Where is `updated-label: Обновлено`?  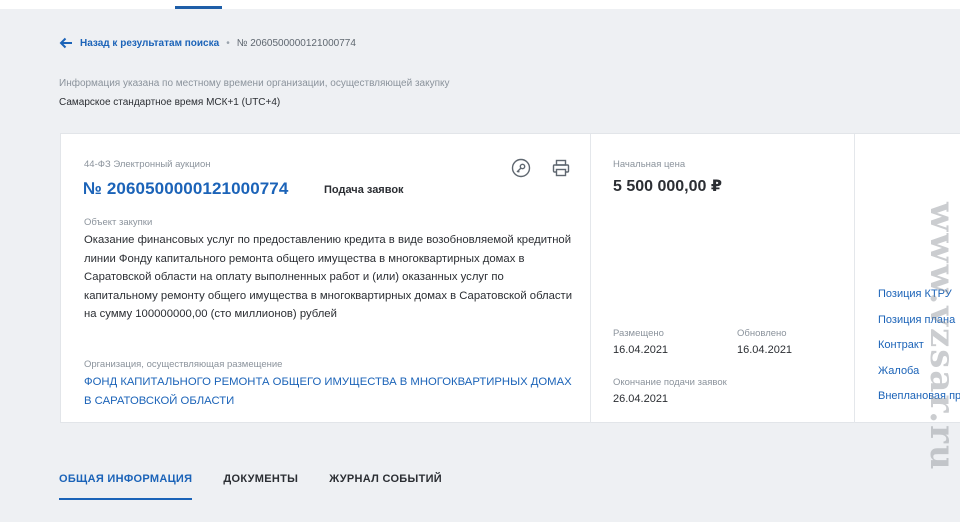 updated-label: Обновлено is located at coordinates (762, 333).